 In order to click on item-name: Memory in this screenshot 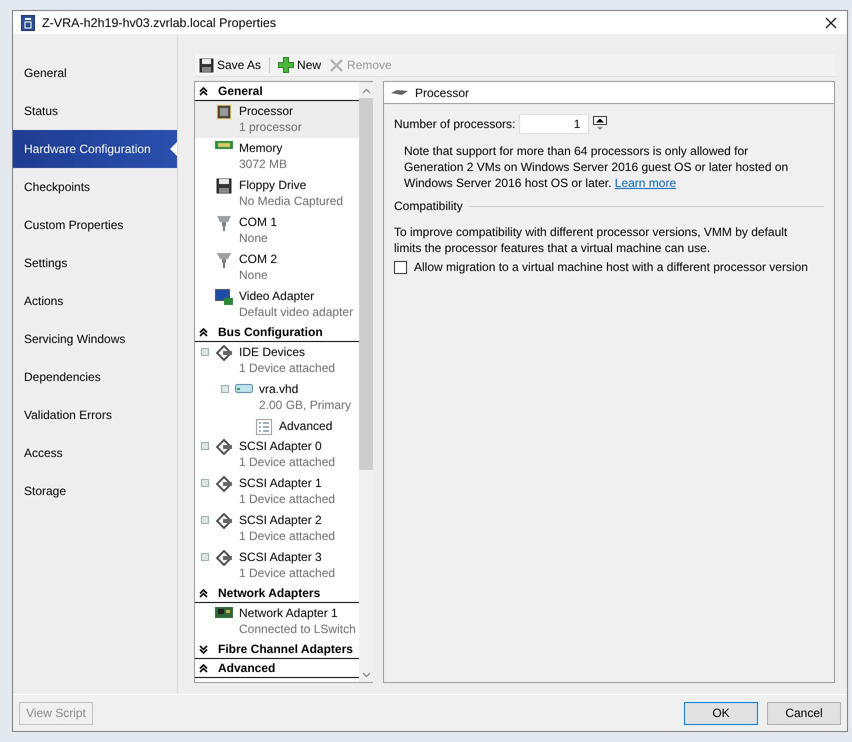, I will do `click(261, 148)`.